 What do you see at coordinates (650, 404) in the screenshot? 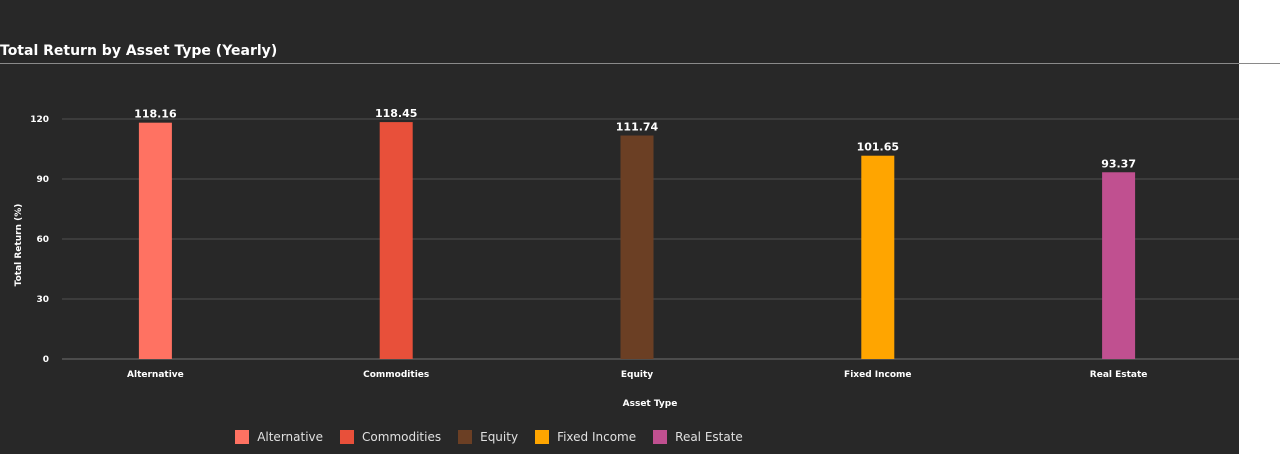
I see `x-axis-label: Asset Type` at bounding box center [650, 404].